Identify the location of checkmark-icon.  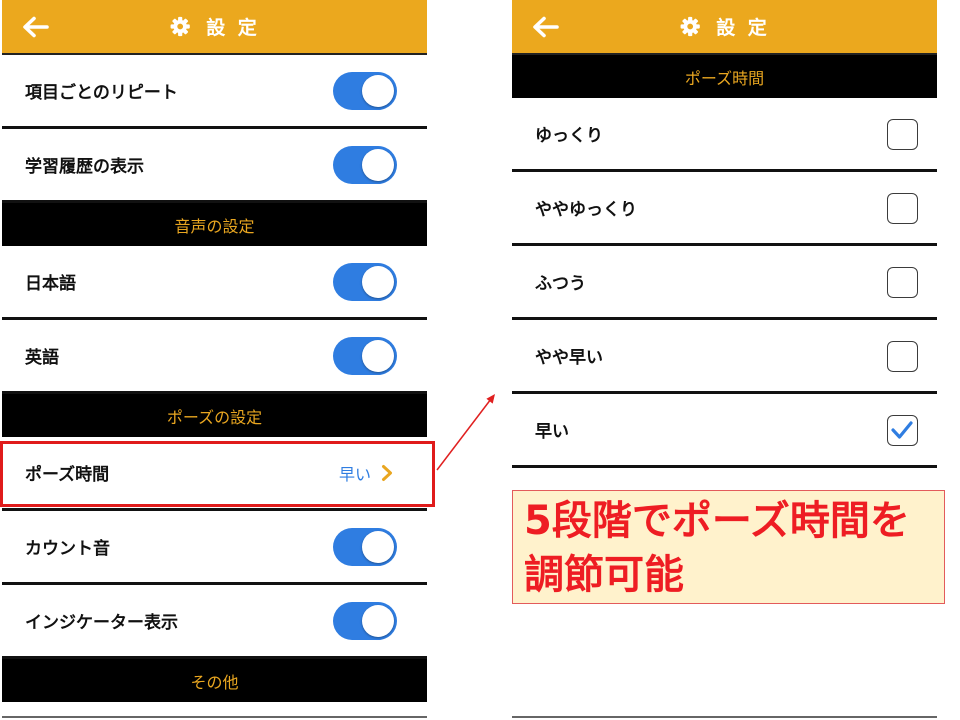
(902, 429).